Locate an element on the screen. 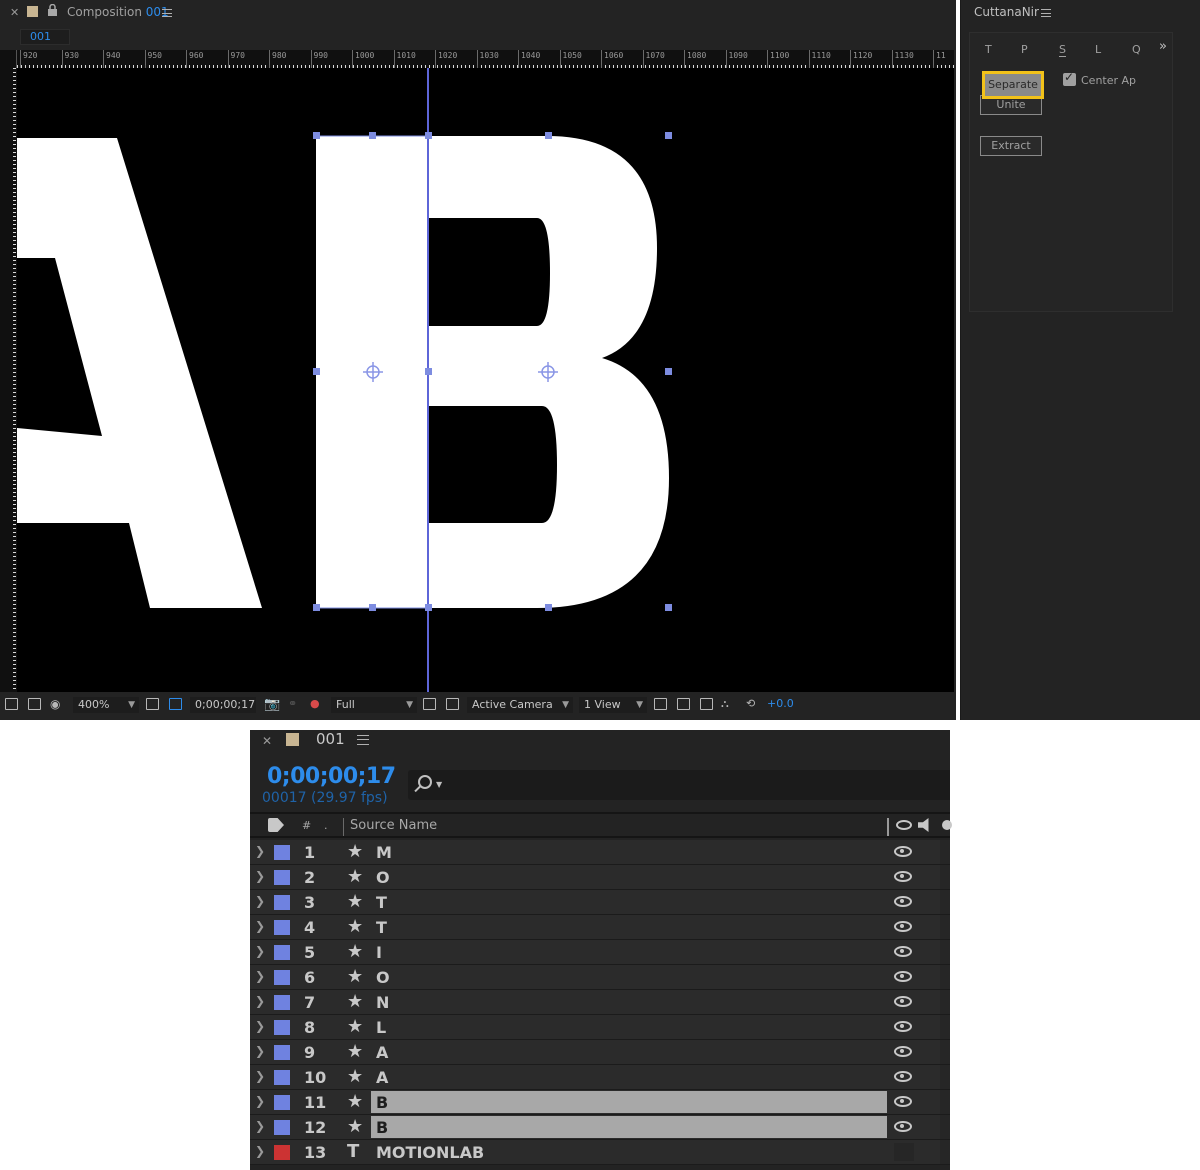 The height and width of the screenshot is (1170, 1200). label-tag-icon is located at coordinates (276, 825).